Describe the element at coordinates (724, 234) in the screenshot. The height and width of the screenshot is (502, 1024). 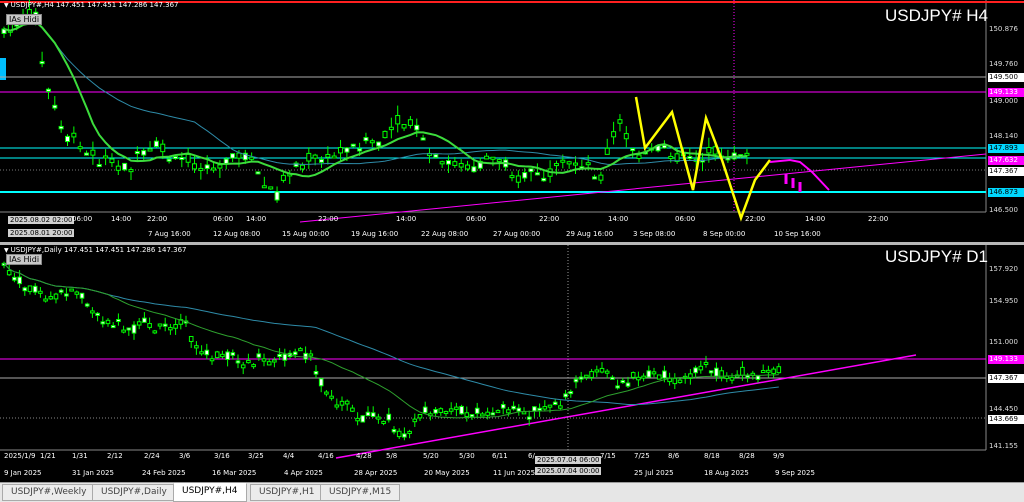
I see `time-axis-label: 8 Sep 00:00` at that location.